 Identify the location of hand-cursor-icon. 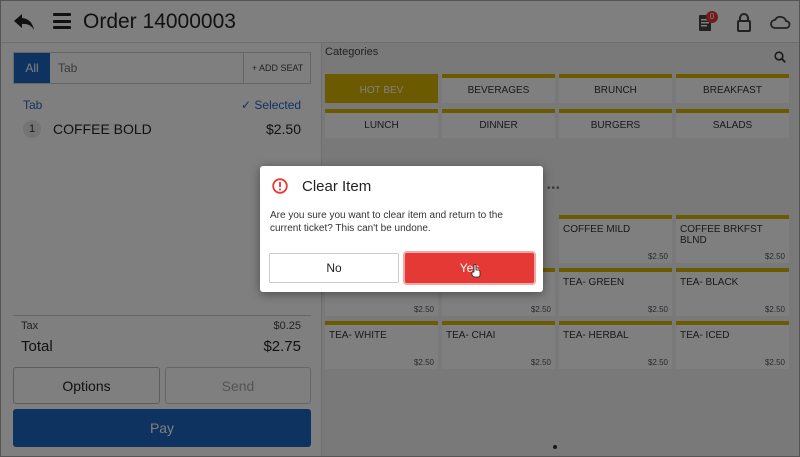
(476, 271).